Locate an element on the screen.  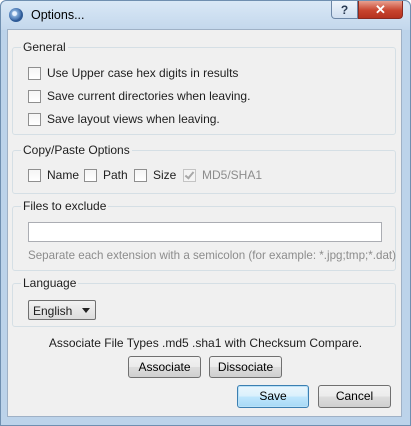
save-directories-checkbox is located at coordinates (34, 96).